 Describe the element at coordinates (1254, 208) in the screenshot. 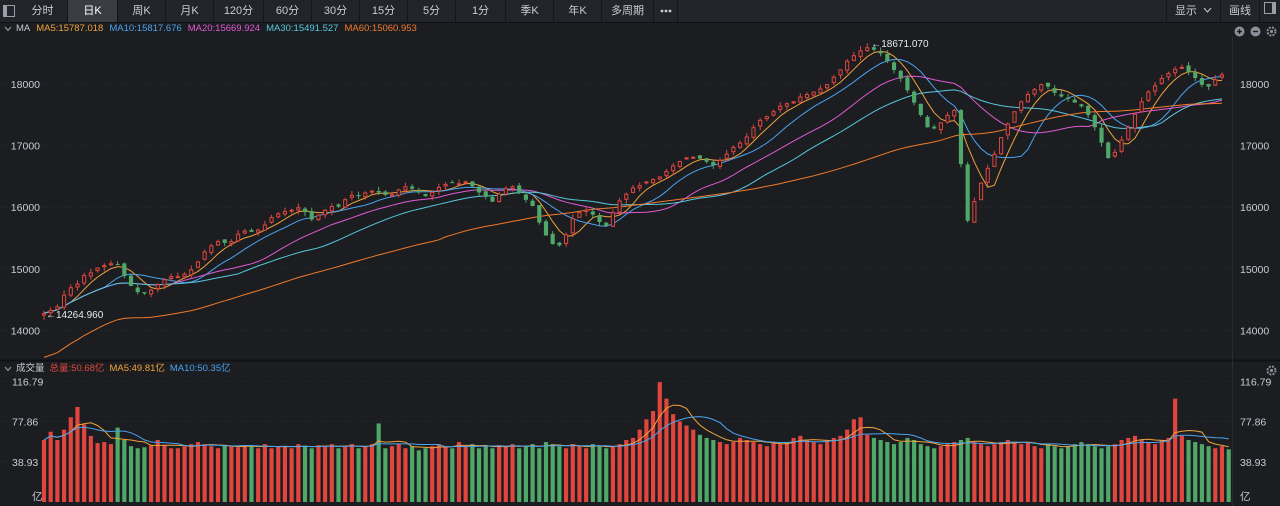

I see `y-tick-right: 16000` at that location.